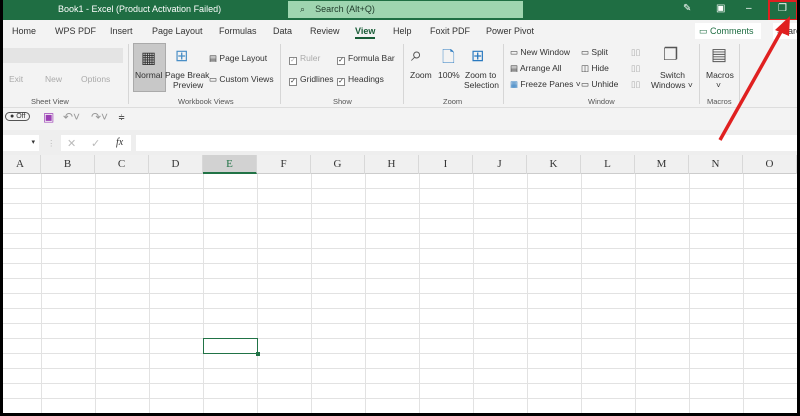 This screenshot has width=800, height=416. I want to click on annotation-arrow, so click(754, 78).